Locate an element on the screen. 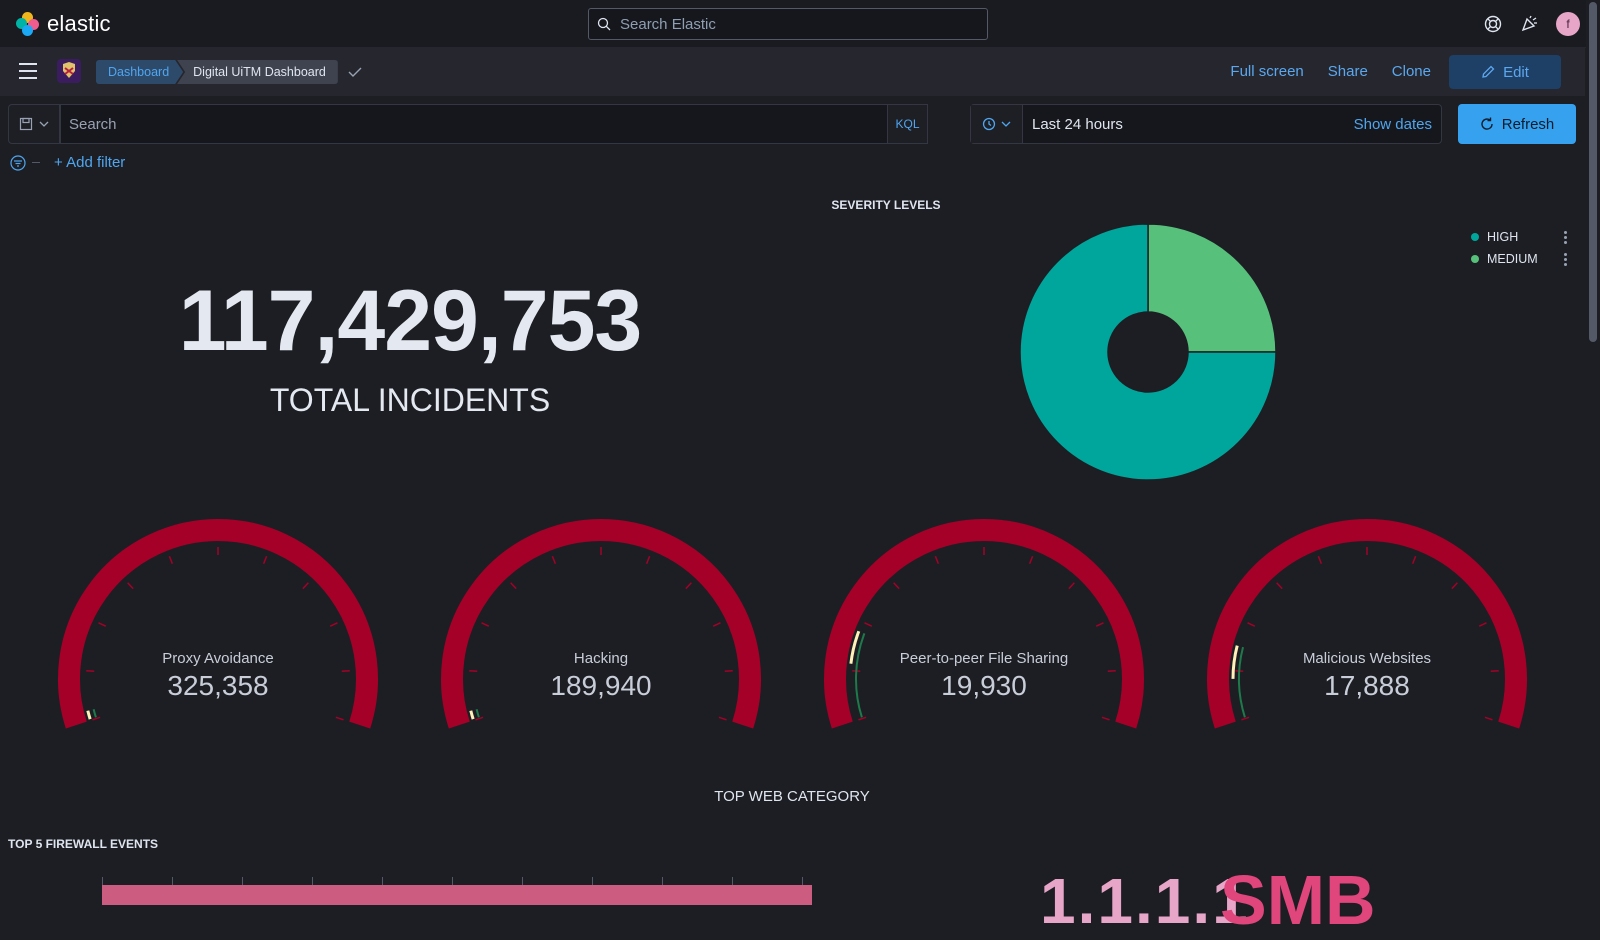 The image size is (1600, 940). time-range-label: Last 24 hours is located at coordinates (1188, 124).